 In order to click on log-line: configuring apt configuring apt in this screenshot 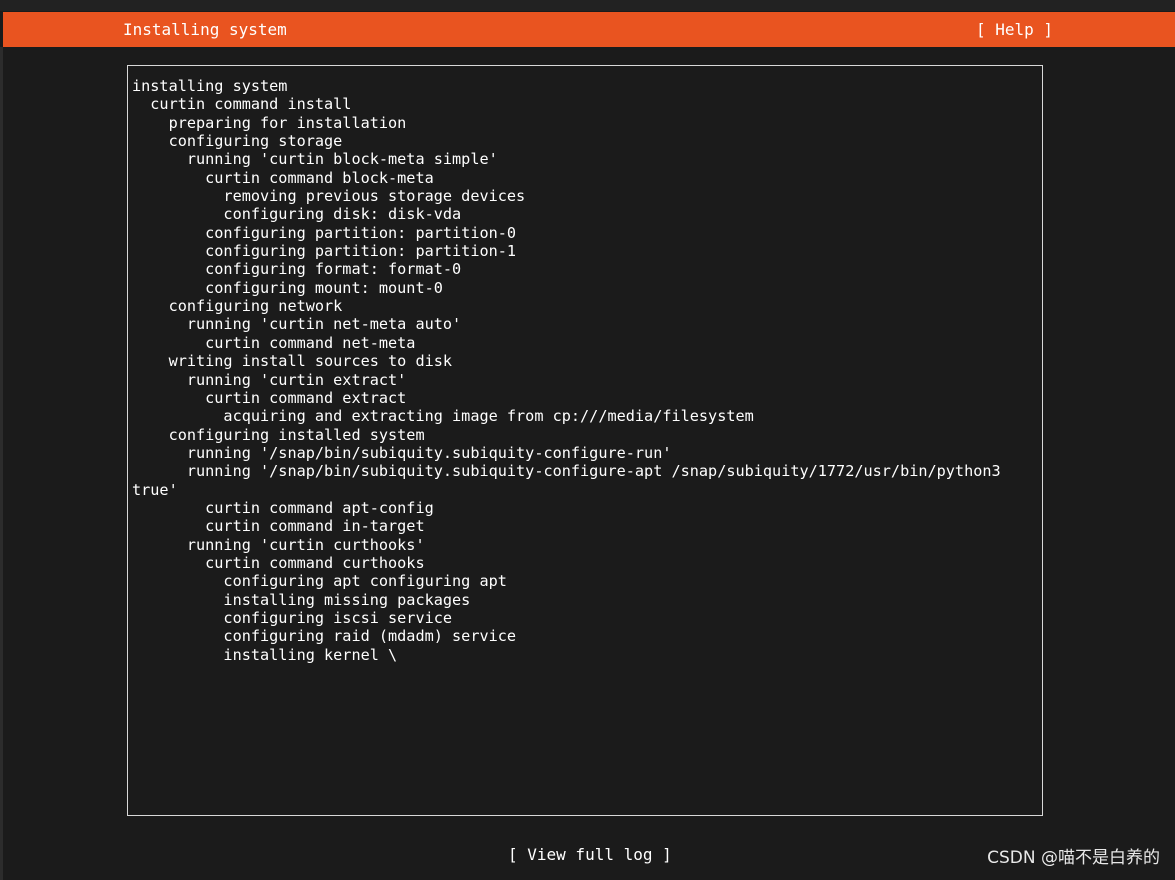, I will do `click(319, 581)`.